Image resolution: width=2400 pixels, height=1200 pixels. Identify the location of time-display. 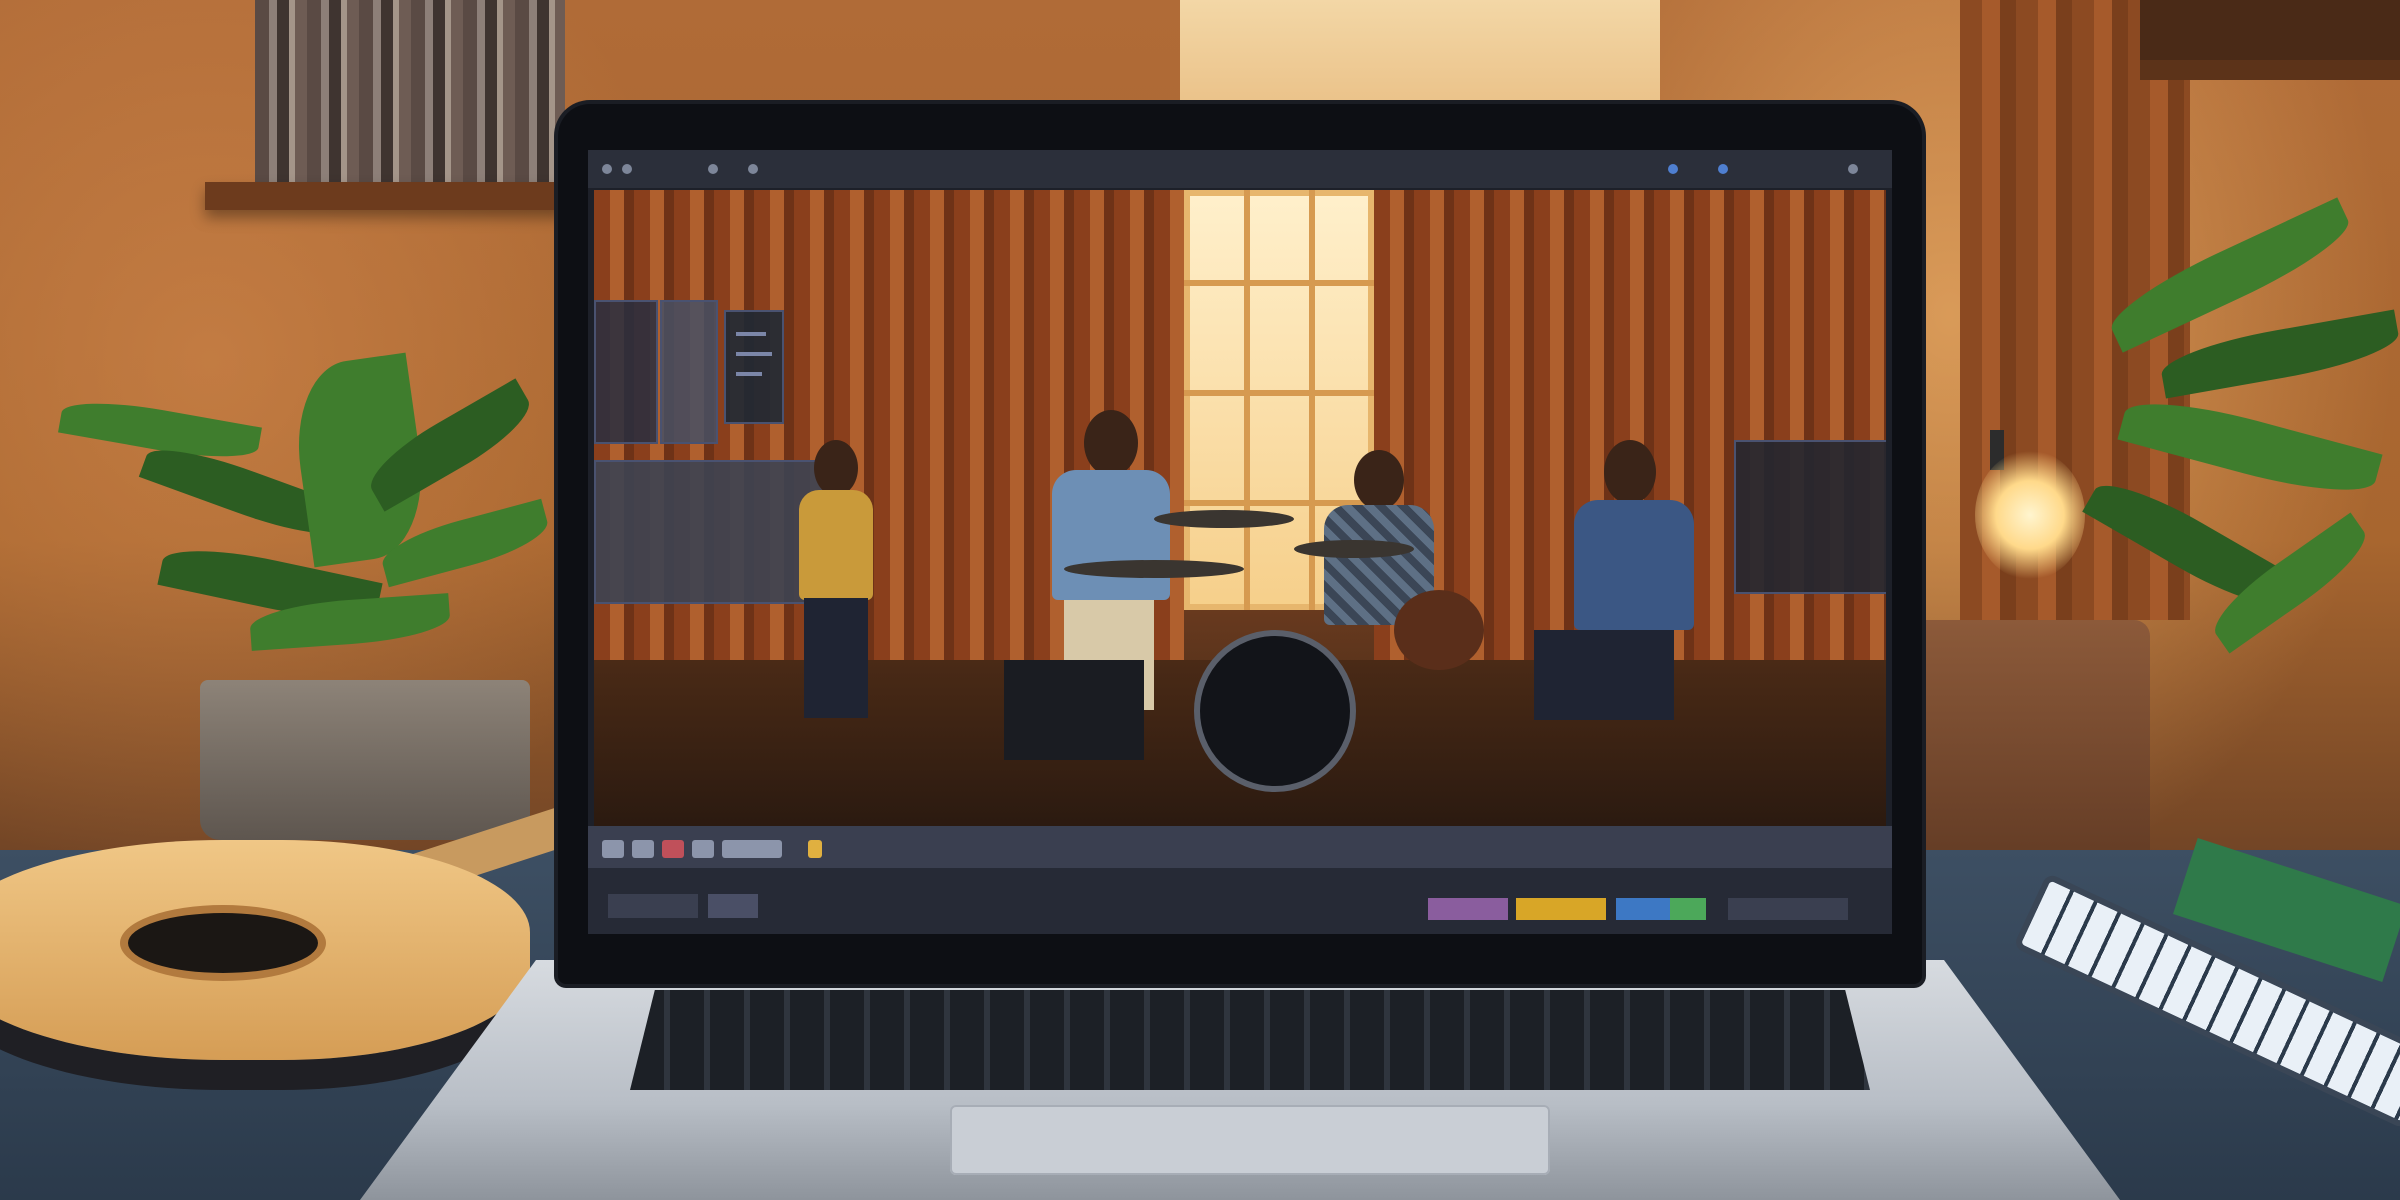
(752, 849).